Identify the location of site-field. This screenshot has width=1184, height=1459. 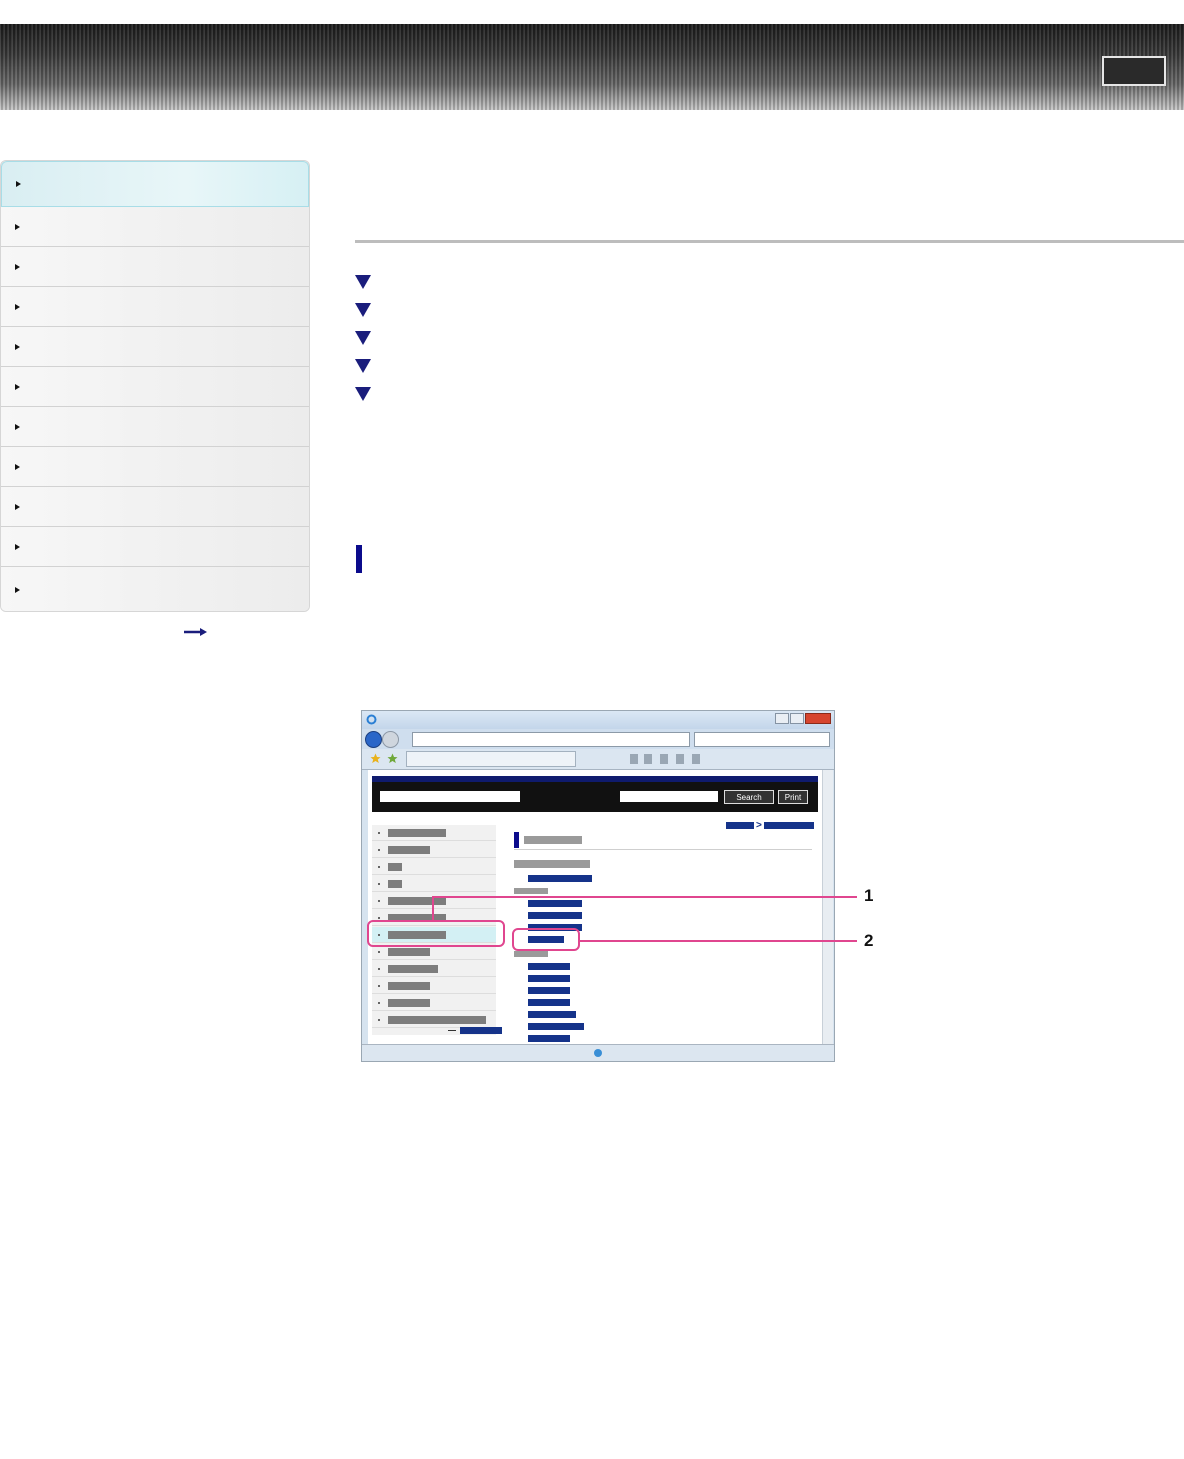
(450, 796).